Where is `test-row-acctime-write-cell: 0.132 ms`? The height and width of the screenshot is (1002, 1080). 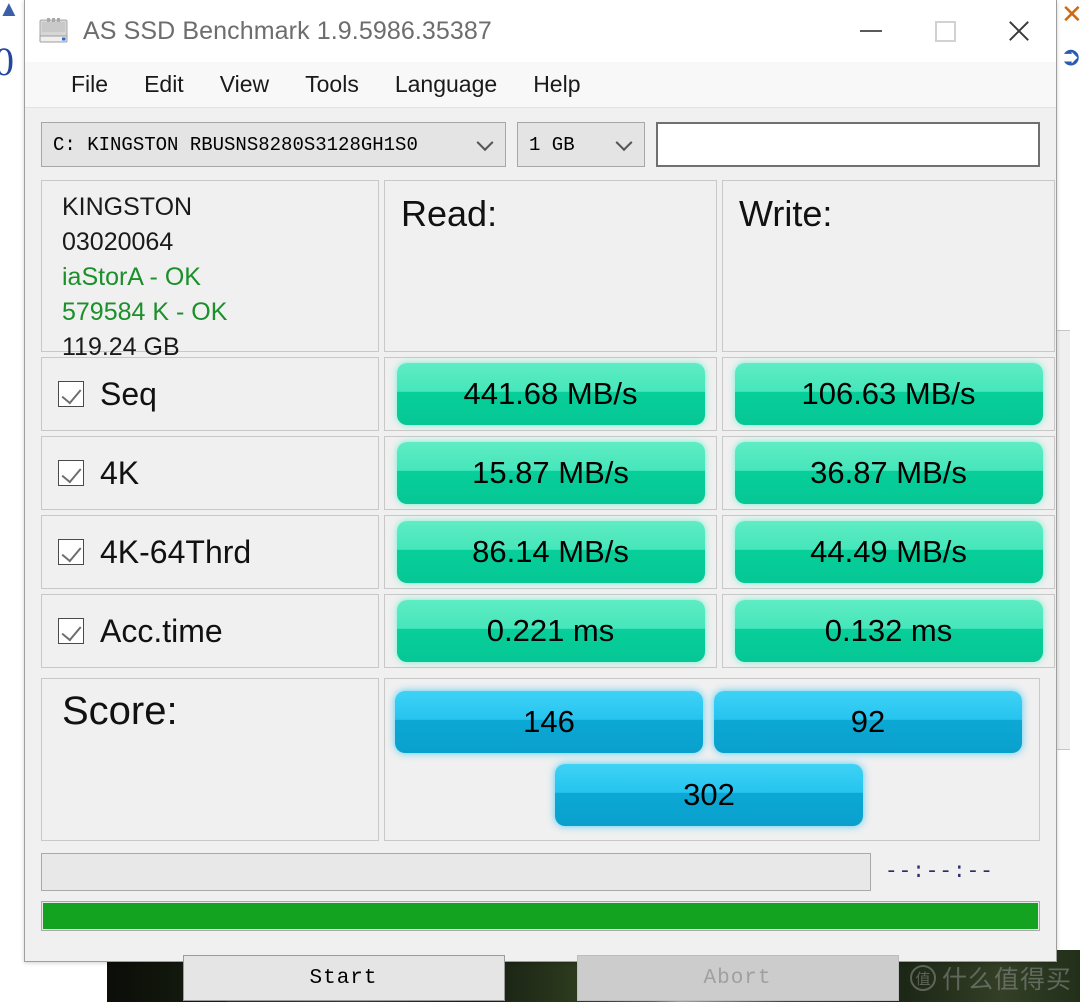
test-row-acctime-write-cell: 0.132 ms is located at coordinates (888, 631).